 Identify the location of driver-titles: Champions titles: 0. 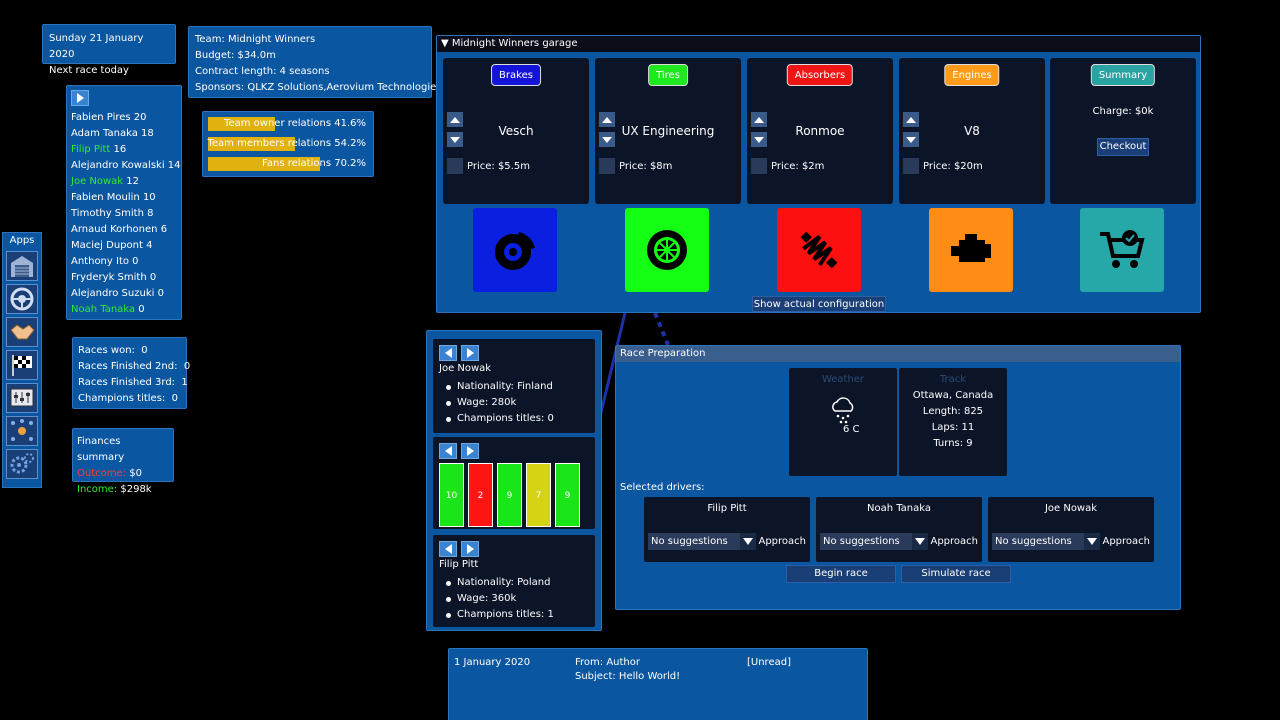
(514, 419).